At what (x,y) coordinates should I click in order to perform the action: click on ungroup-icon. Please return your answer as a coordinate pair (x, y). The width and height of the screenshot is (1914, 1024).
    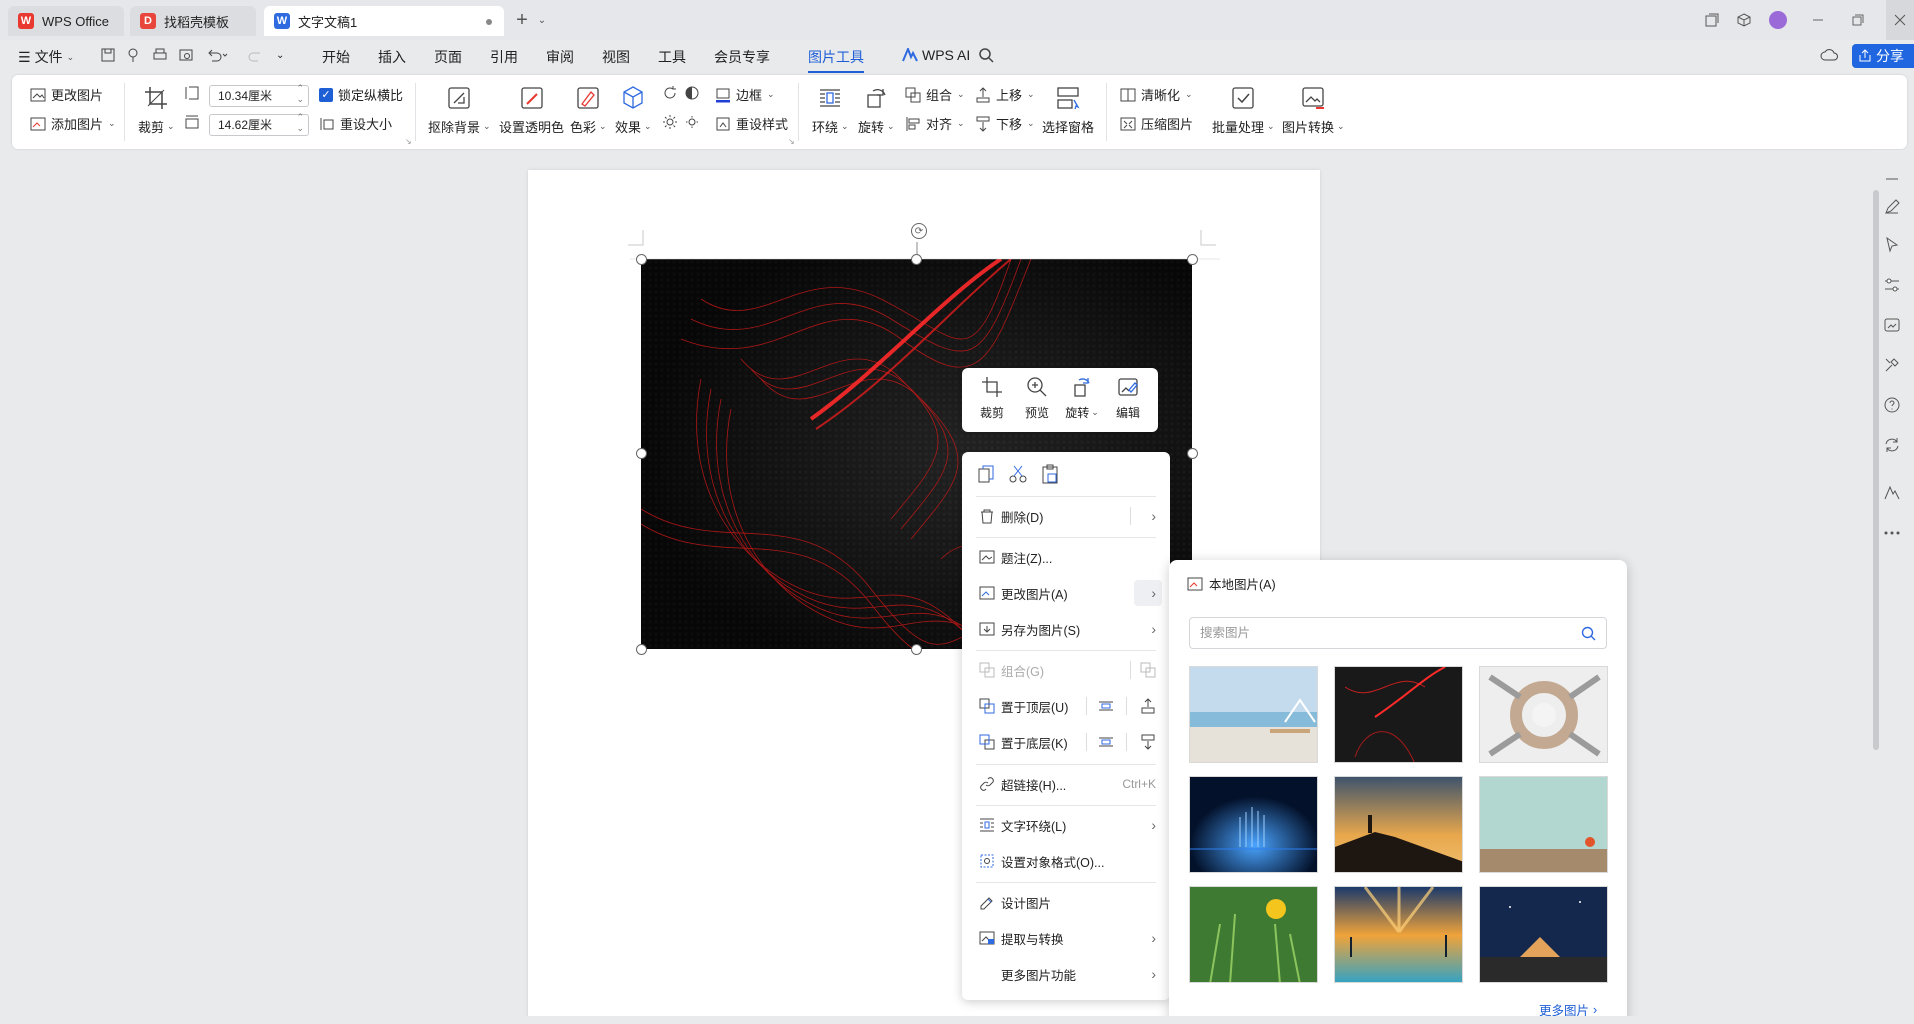
    Looking at the image, I should click on (1148, 670).